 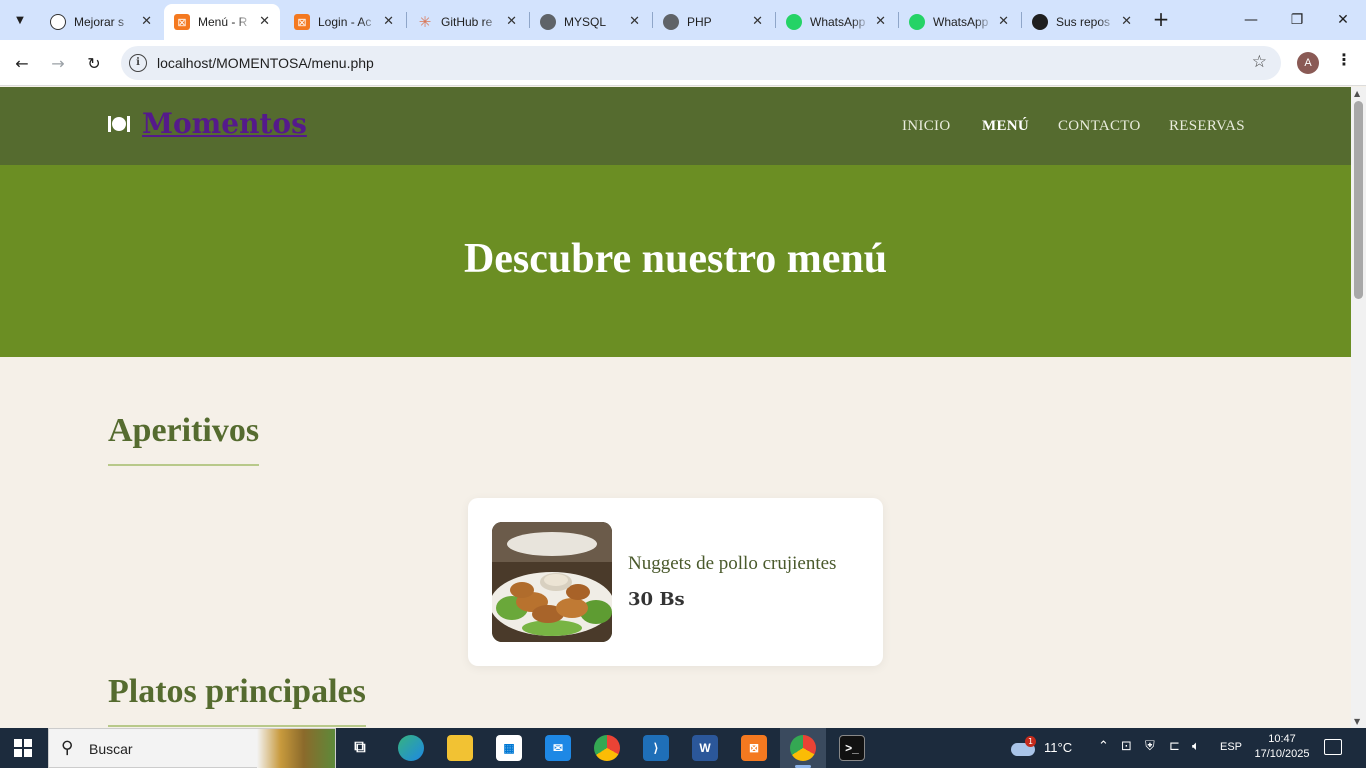 I want to click on meet-icon: ⊡, so click(x=1126, y=746).